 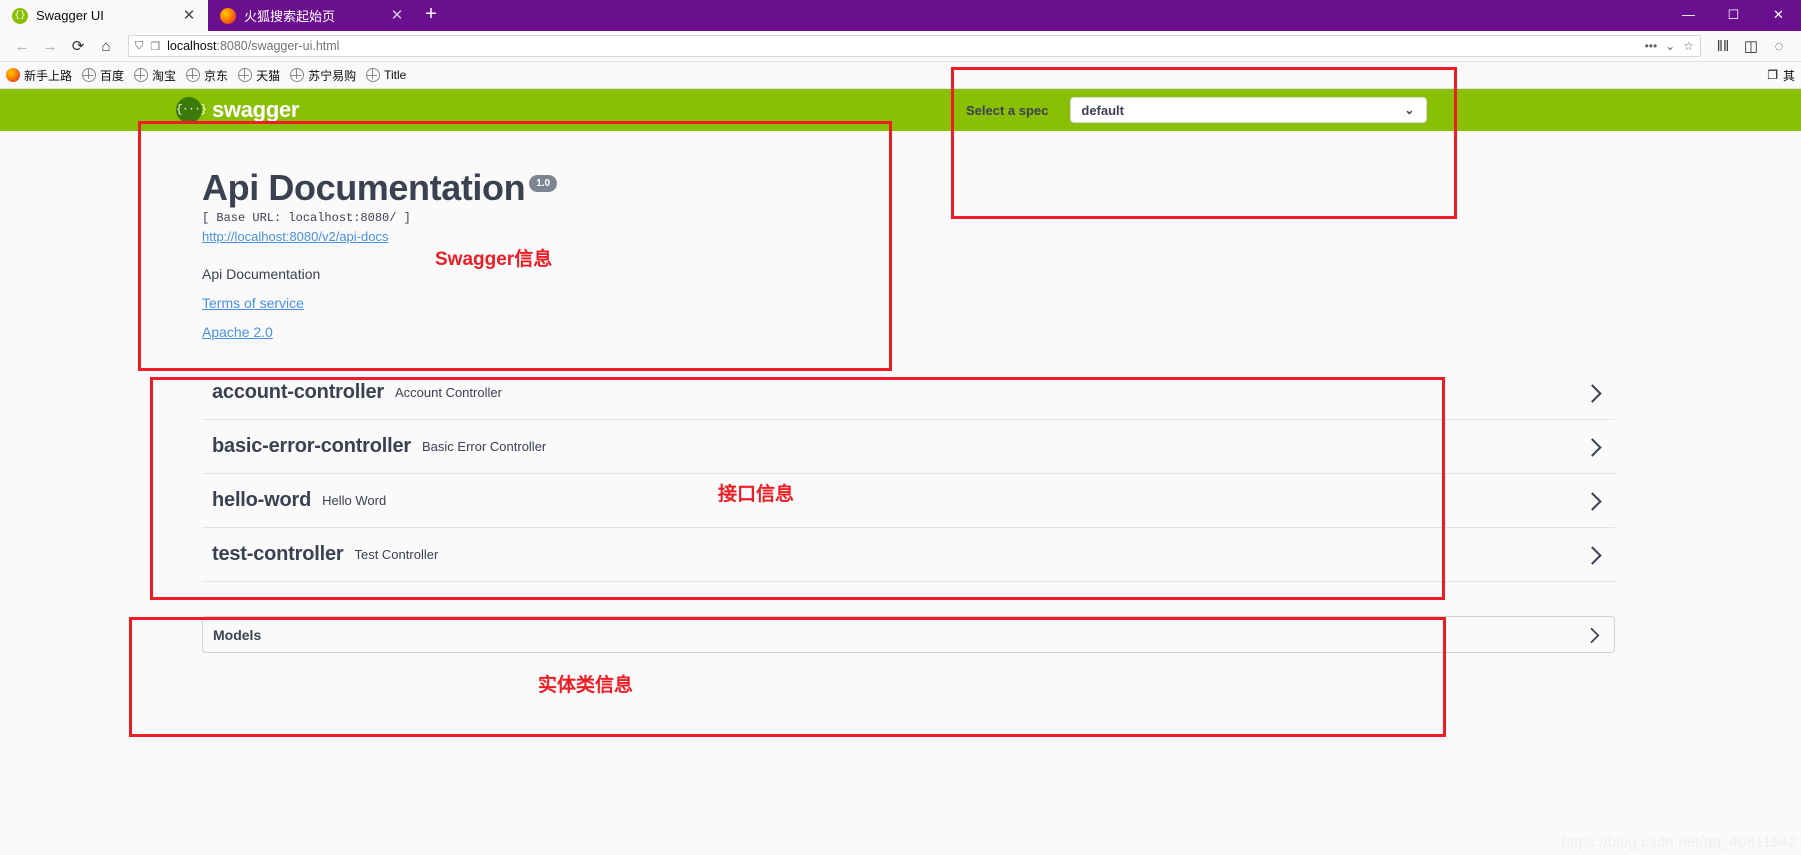 I want to click on tag-name: basic-error-controller, so click(x=311, y=446).